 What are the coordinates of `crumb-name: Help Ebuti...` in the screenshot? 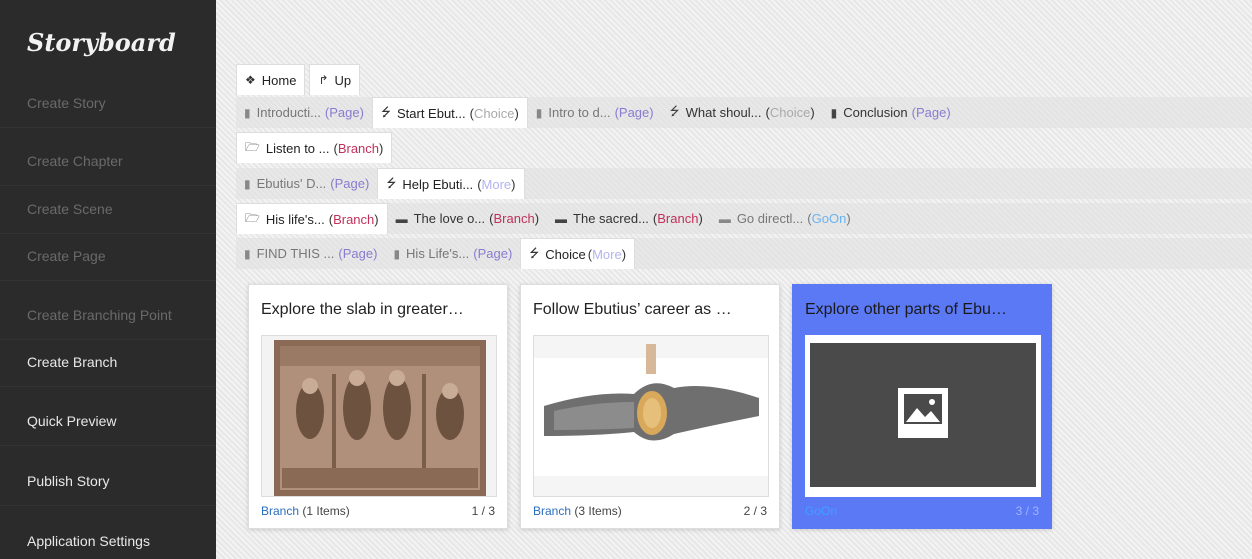 It's located at (438, 184).